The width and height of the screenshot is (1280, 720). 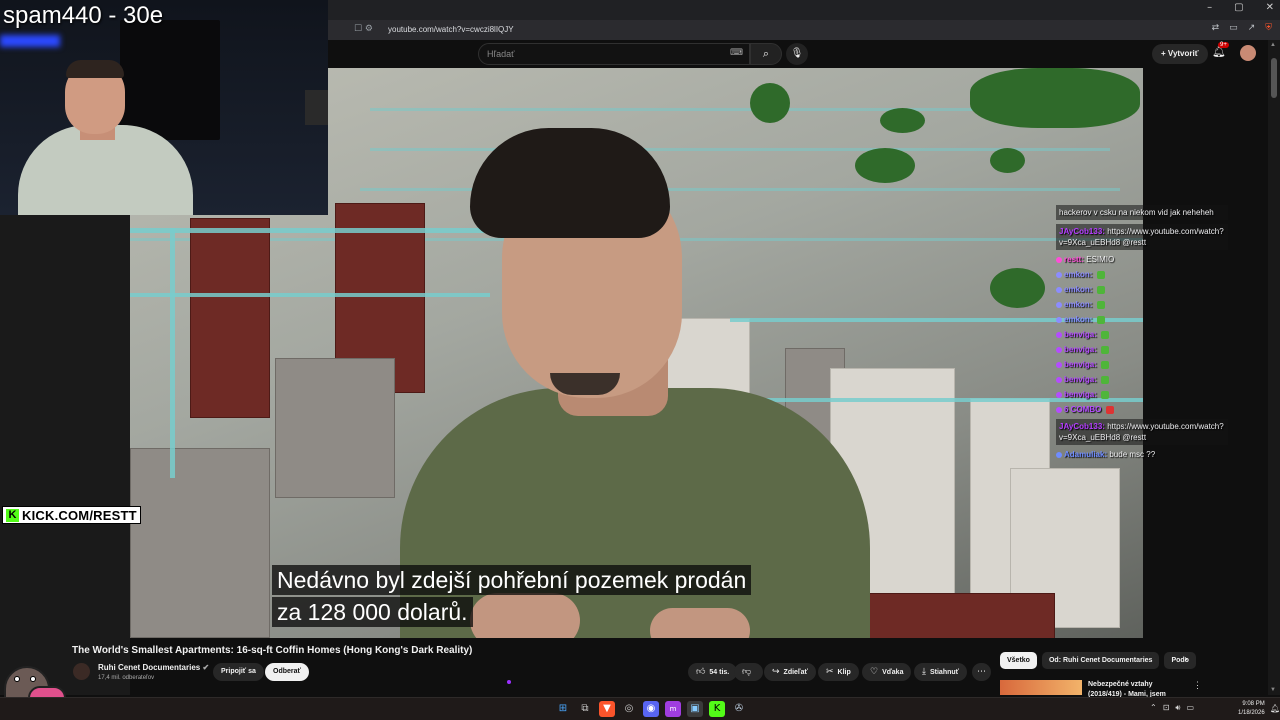 I want to click on chip-from-channel: Od: Ruhi Cenet Documentaries, so click(x=1100, y=660).